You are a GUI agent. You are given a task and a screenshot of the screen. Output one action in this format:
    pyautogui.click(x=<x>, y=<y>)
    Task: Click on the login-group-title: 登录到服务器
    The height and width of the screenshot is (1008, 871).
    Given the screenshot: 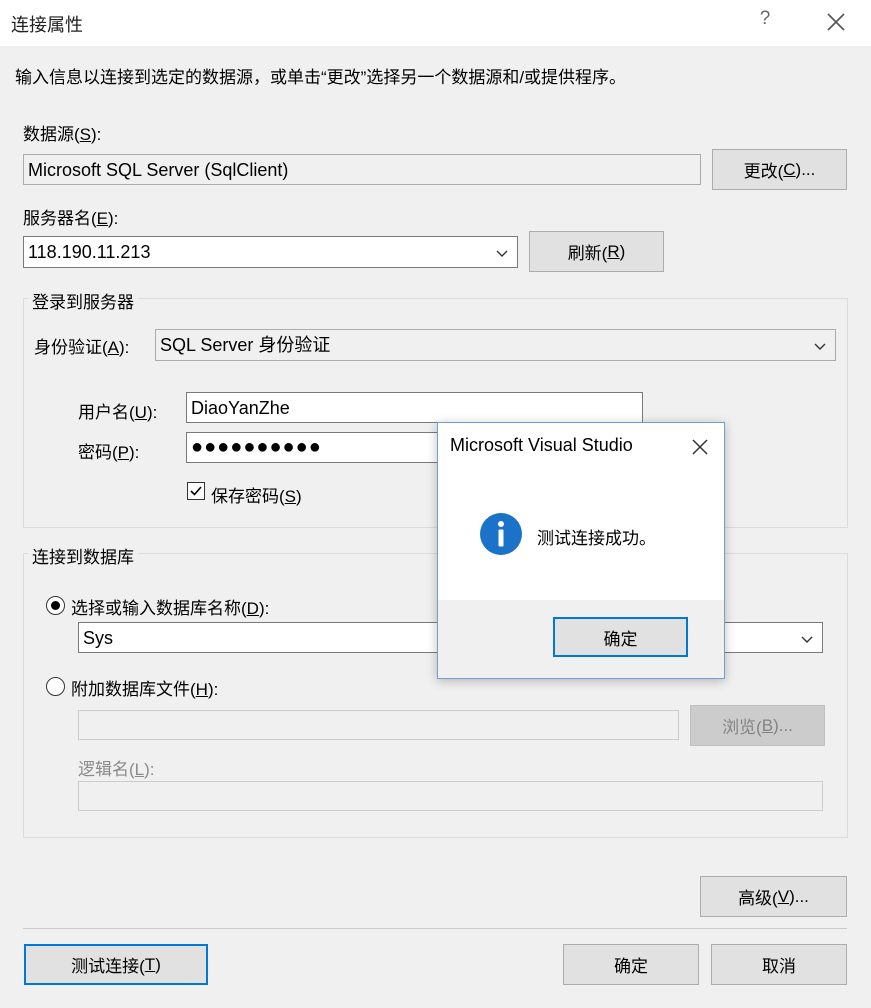 What is the action you would take?
    pyautogui.click(x=83, y=300)
    